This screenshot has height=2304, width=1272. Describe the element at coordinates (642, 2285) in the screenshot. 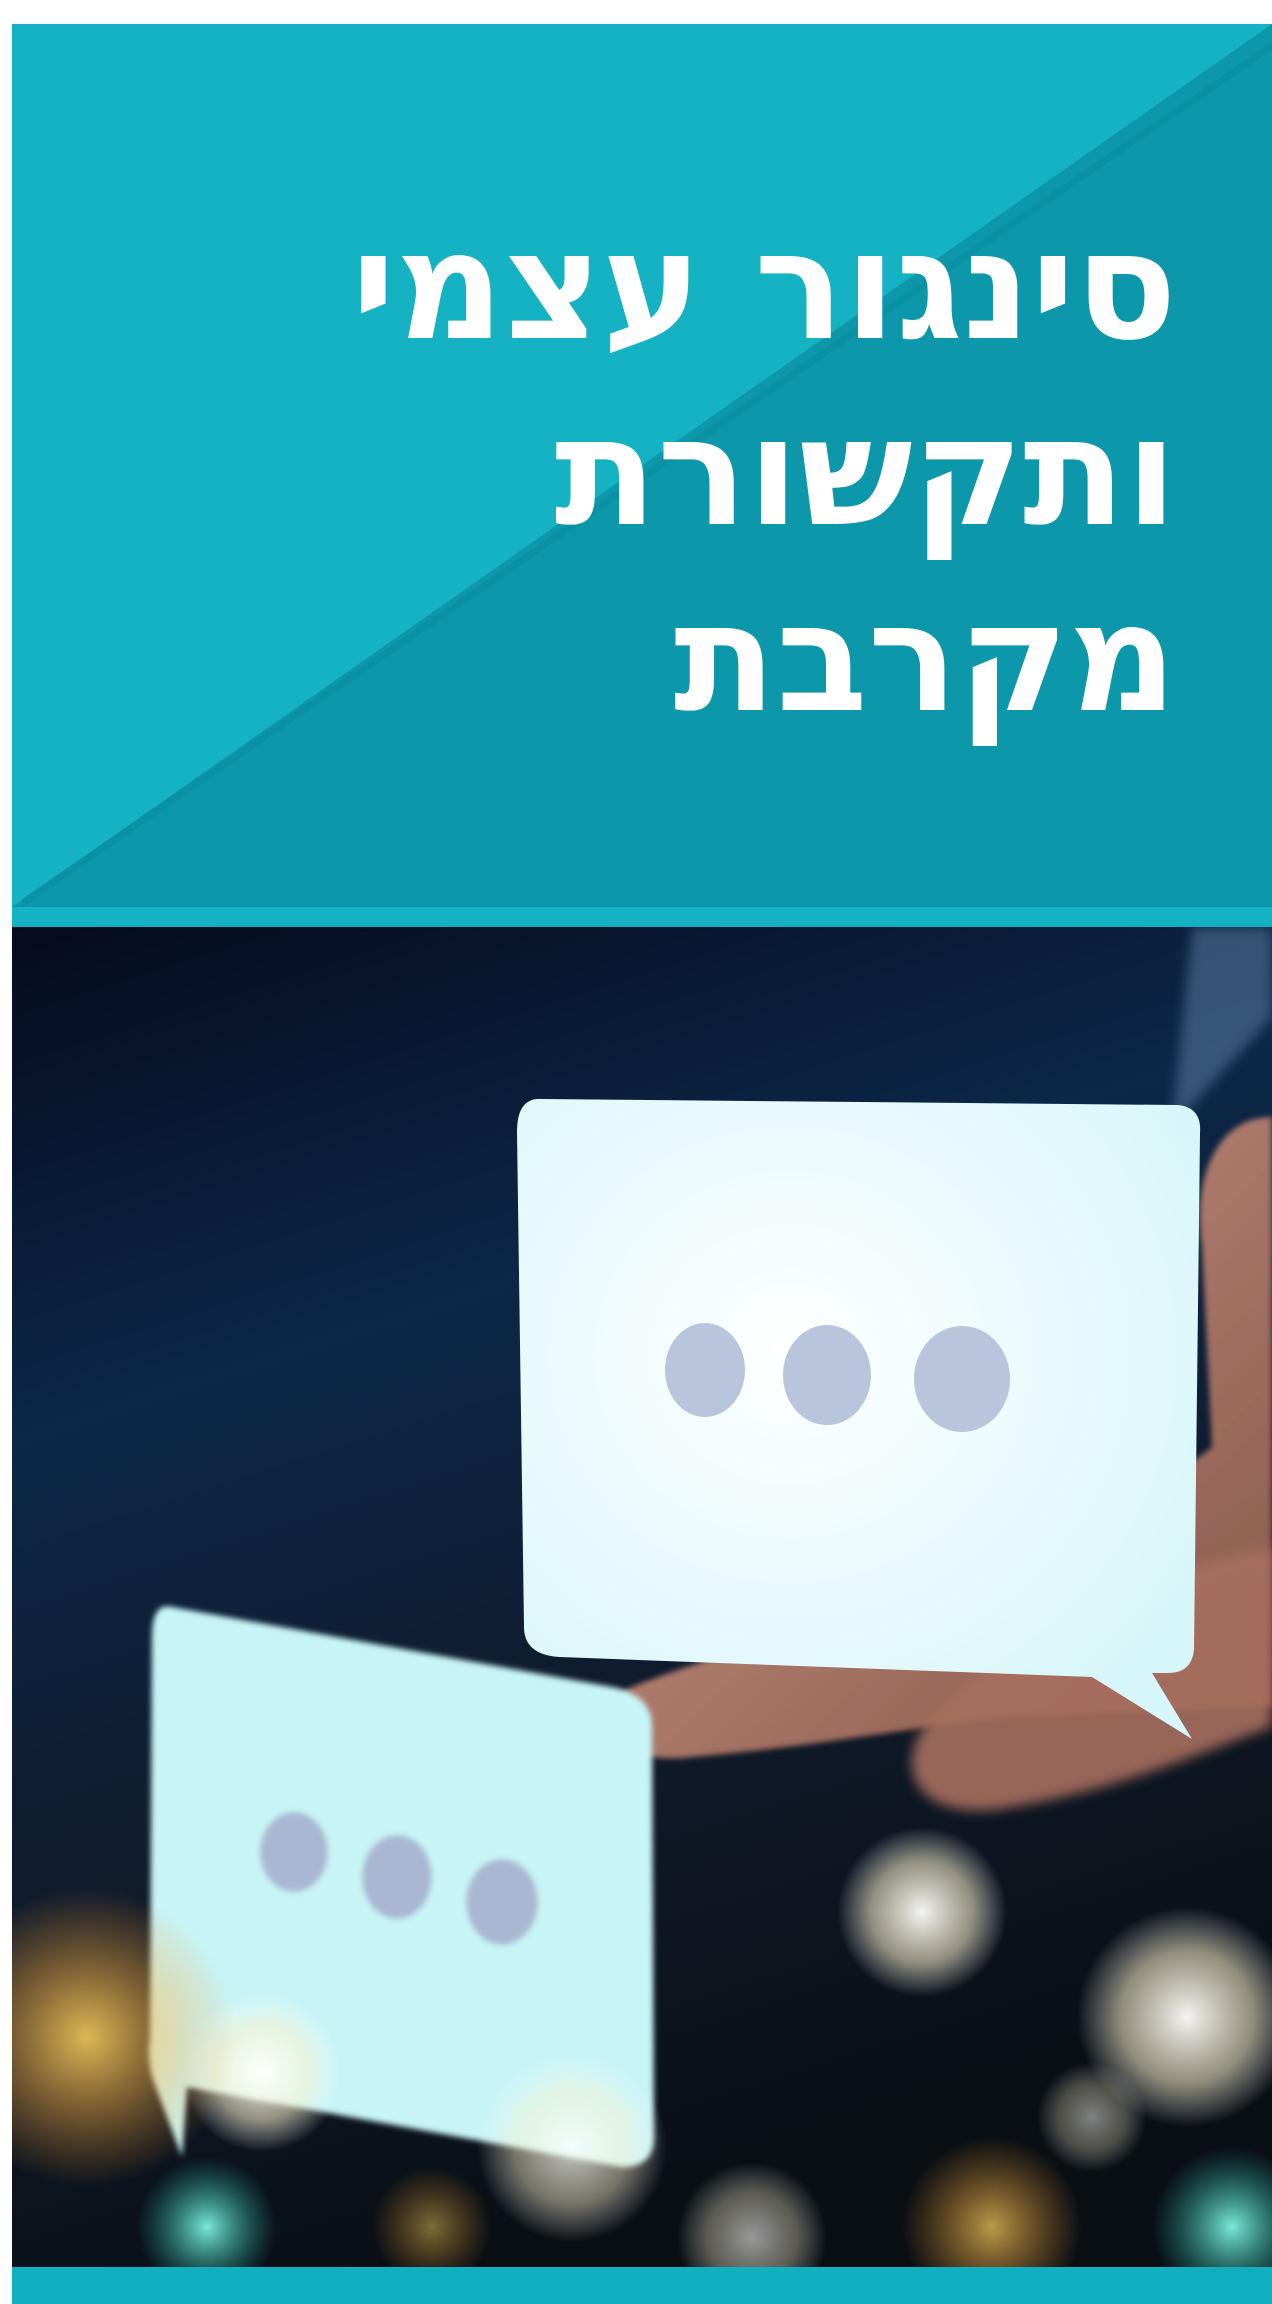

I see `bottom-strip` at that location.